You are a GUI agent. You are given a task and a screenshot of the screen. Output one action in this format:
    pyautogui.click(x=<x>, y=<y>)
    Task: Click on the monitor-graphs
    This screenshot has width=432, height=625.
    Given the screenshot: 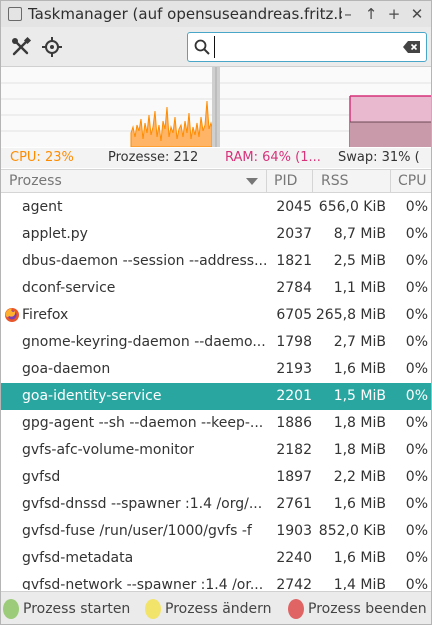 What is the action you would take?
    pyautogui.click(x=216, y=107)
    